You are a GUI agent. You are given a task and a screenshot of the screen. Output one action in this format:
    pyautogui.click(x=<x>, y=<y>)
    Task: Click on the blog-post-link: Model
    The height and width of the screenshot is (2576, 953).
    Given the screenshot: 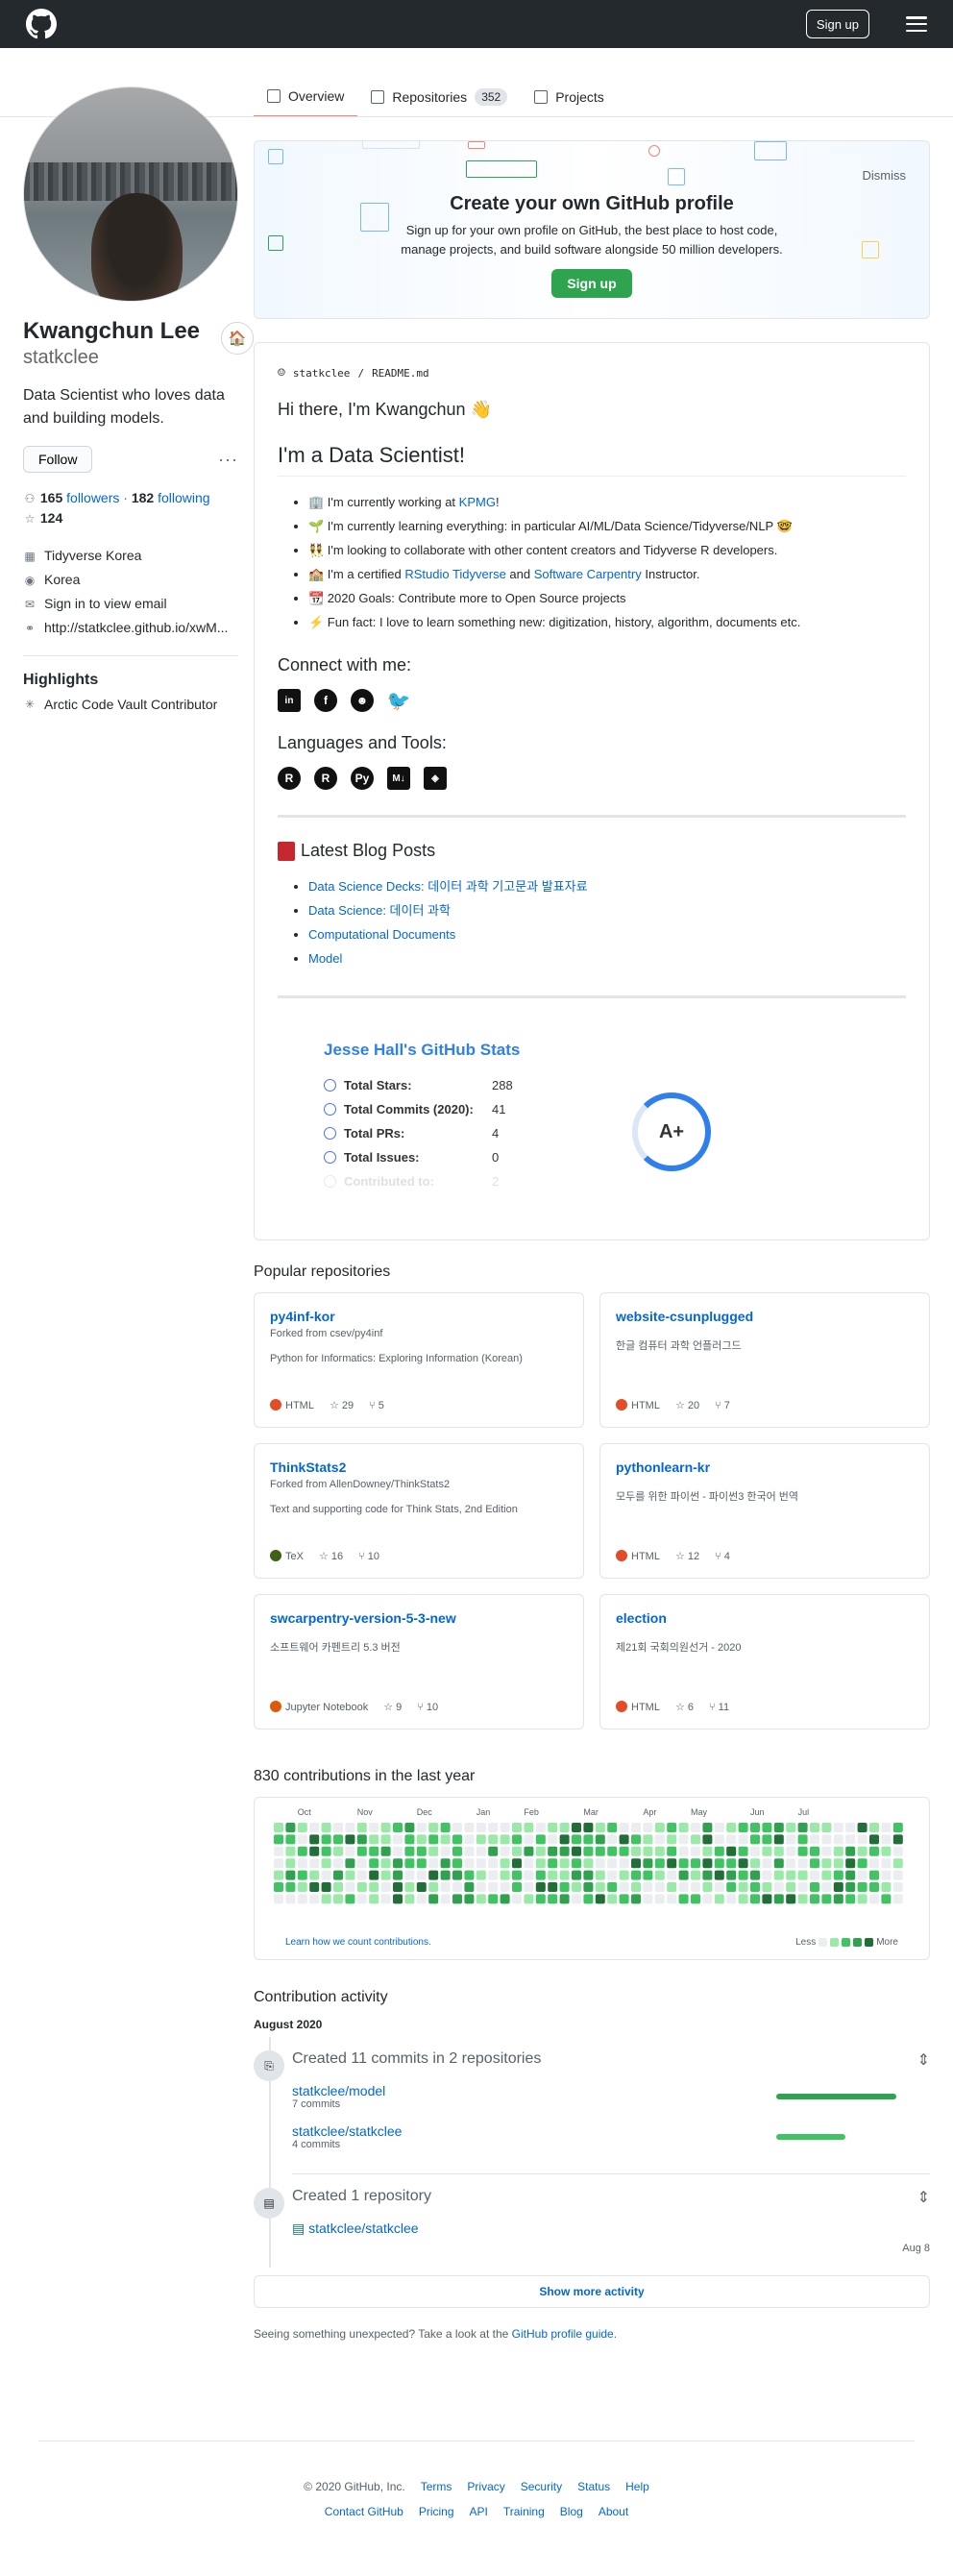 What is the action you would take?
    pyautogui.click(x=325, y=958)
    